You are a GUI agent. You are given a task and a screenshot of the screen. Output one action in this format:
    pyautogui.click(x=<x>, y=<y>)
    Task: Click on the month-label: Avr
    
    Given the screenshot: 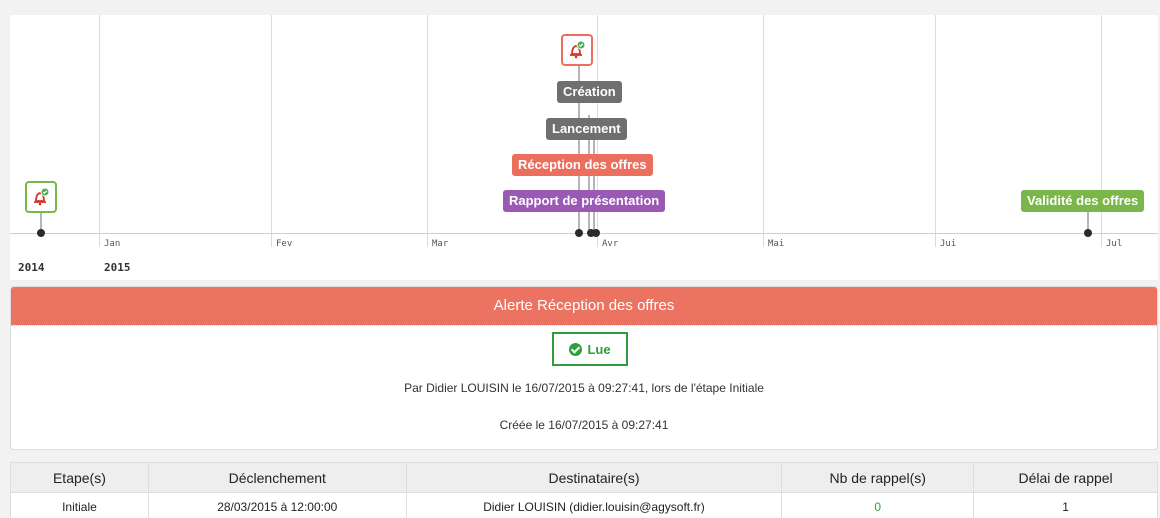 What is the action you would take?
    pyautogui.click(x=610, y=244)
    